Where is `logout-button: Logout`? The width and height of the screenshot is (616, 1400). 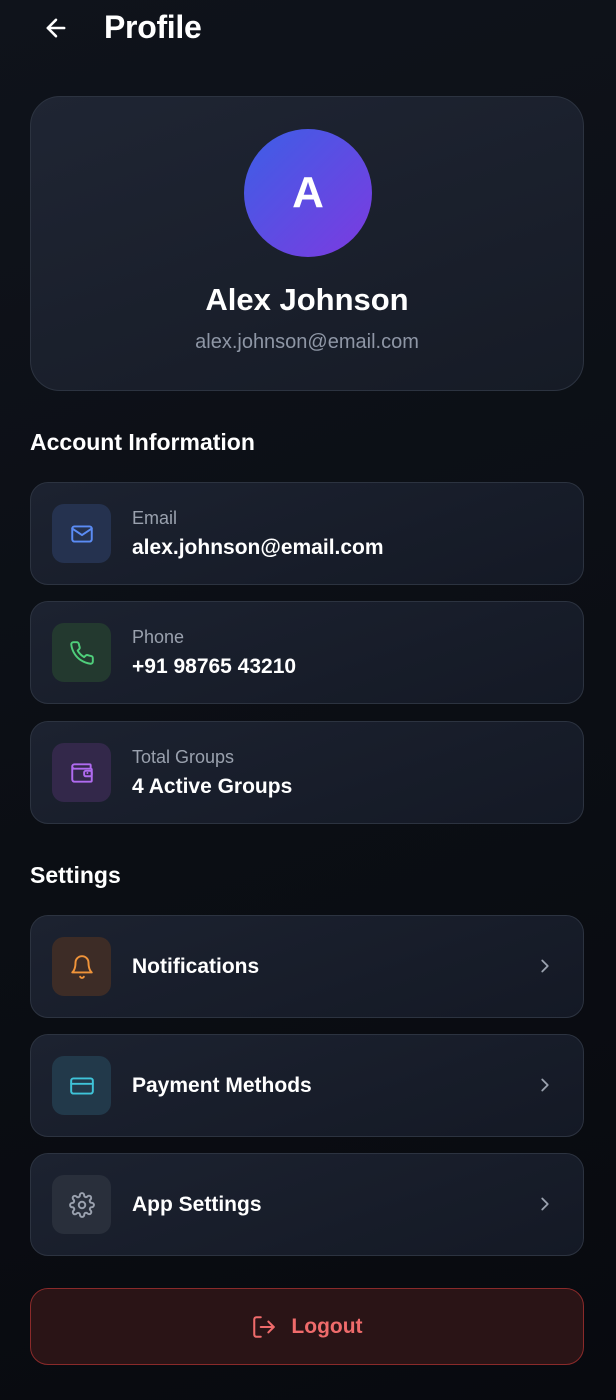
logout-button: Logout is located at coordinates (307, 1326).